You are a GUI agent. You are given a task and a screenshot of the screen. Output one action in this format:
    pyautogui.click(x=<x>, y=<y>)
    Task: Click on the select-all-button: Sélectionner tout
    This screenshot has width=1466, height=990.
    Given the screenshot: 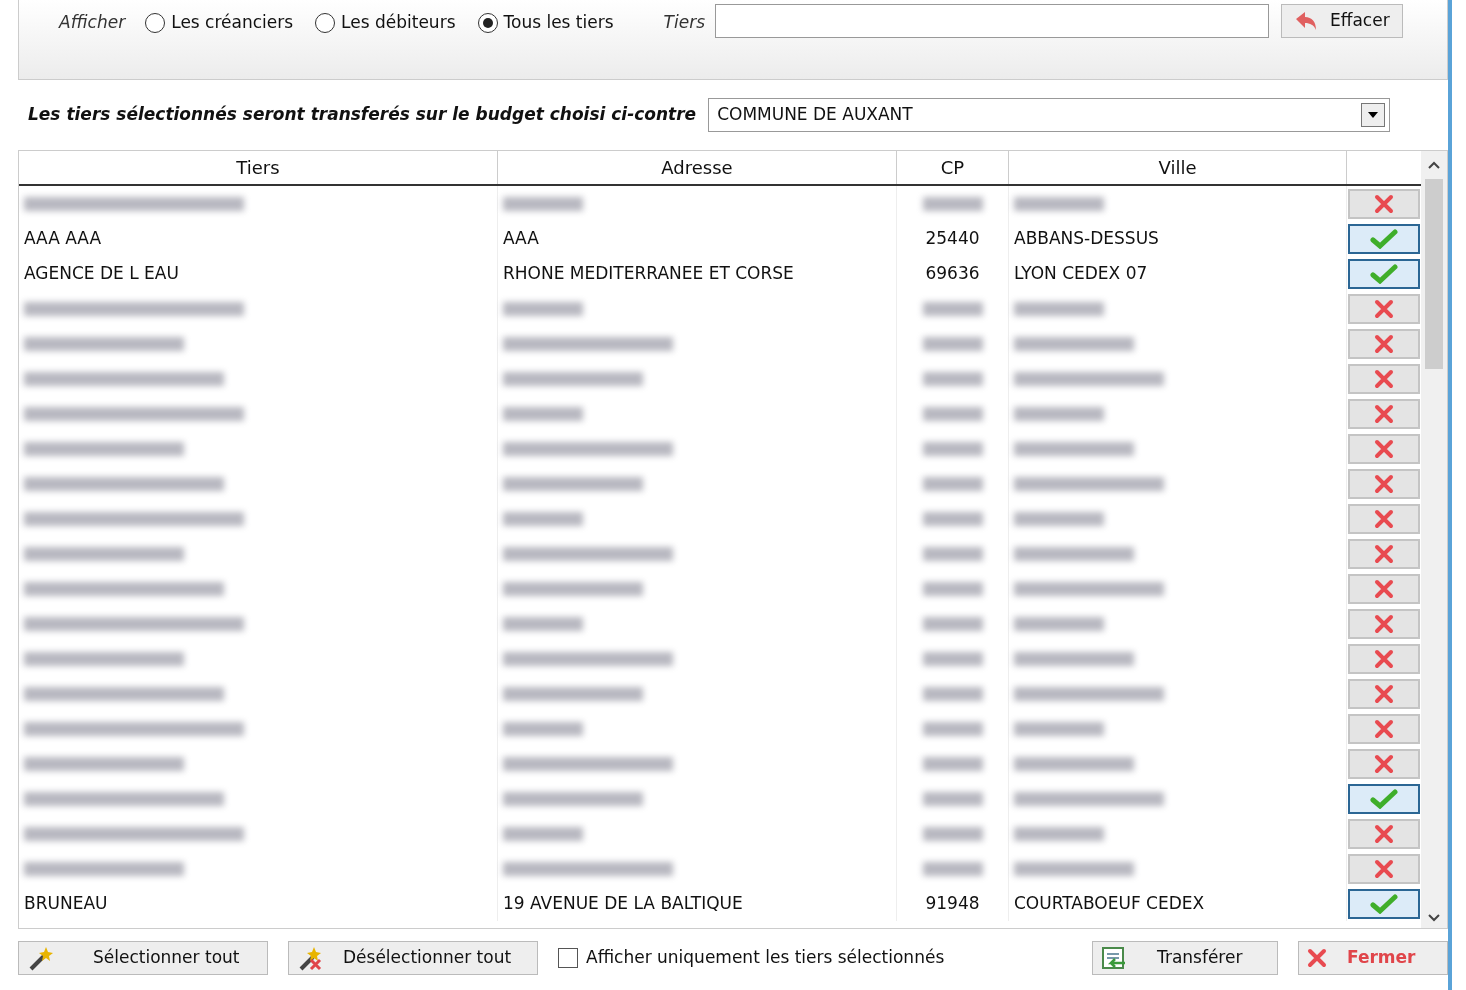 What is the action you would take?
    pyautogui.click(x=143, y=958)
    